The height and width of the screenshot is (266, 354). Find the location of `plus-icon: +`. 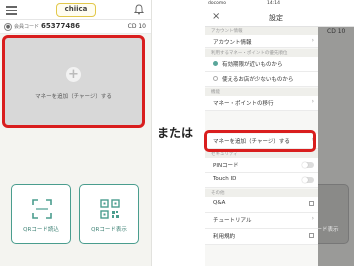

plus-icon: + is located at coordinates (73, 74).